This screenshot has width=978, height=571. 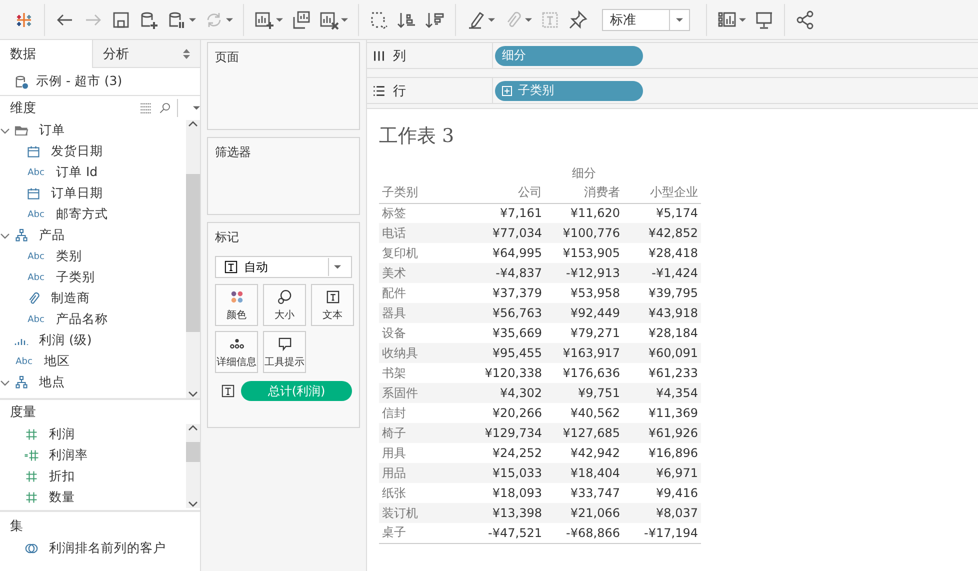 I want to click on table-cell: ¥5,174, so click(x=662, y=213).